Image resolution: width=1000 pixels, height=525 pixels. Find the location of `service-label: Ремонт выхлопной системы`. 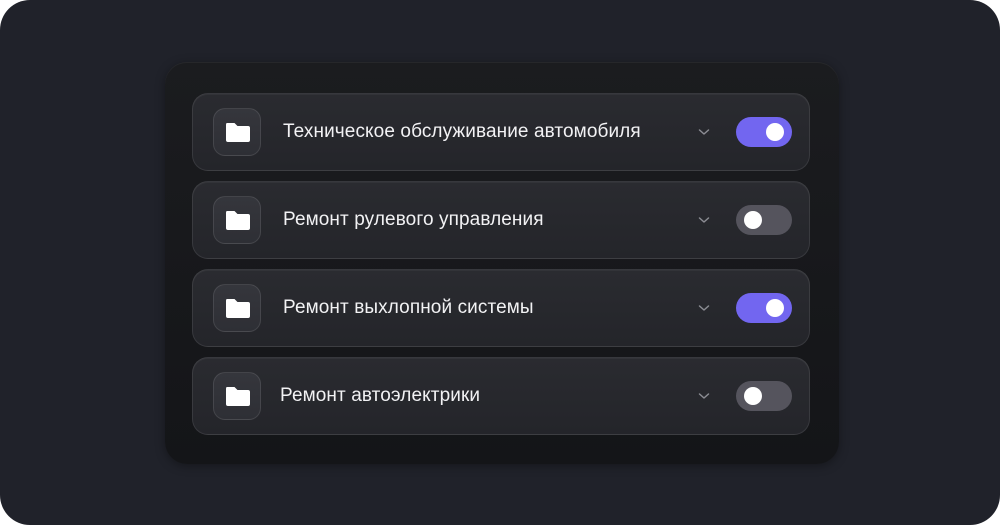

service-label: Ремонт выхлопной системы is located at coordinates (408, 307).